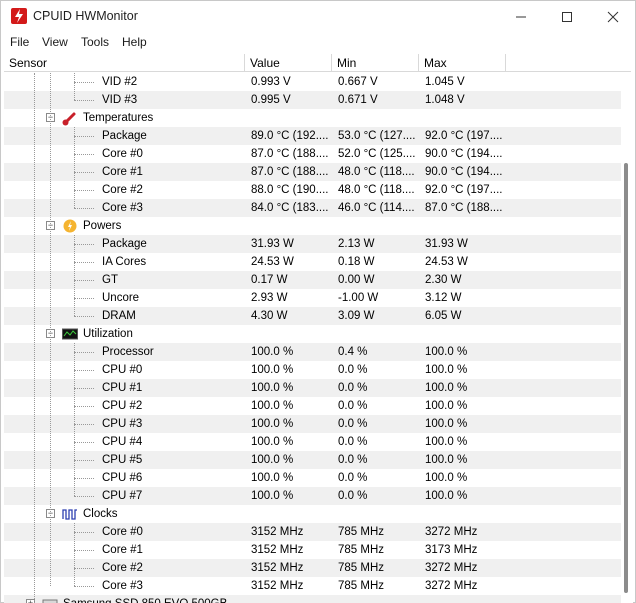  What do you see at coordinates (312, 550) in the screenshot?
I see `sensor-row: Core #1 3152 MHz 785 MHz 3173 MHz` at bounding box center [312, 550].